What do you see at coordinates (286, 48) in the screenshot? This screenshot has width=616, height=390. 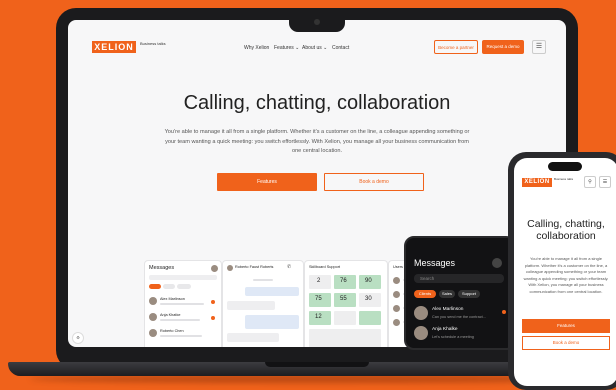 I see `nav-link-features: Features ⌄` at bounding box center [286, 48].